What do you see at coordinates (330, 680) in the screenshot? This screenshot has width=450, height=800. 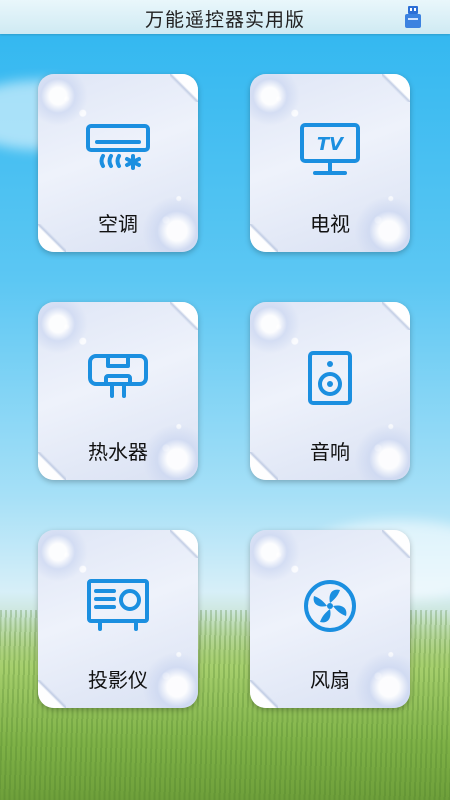 I see `tile-label: 风扇` at bounding box center [330, 680].